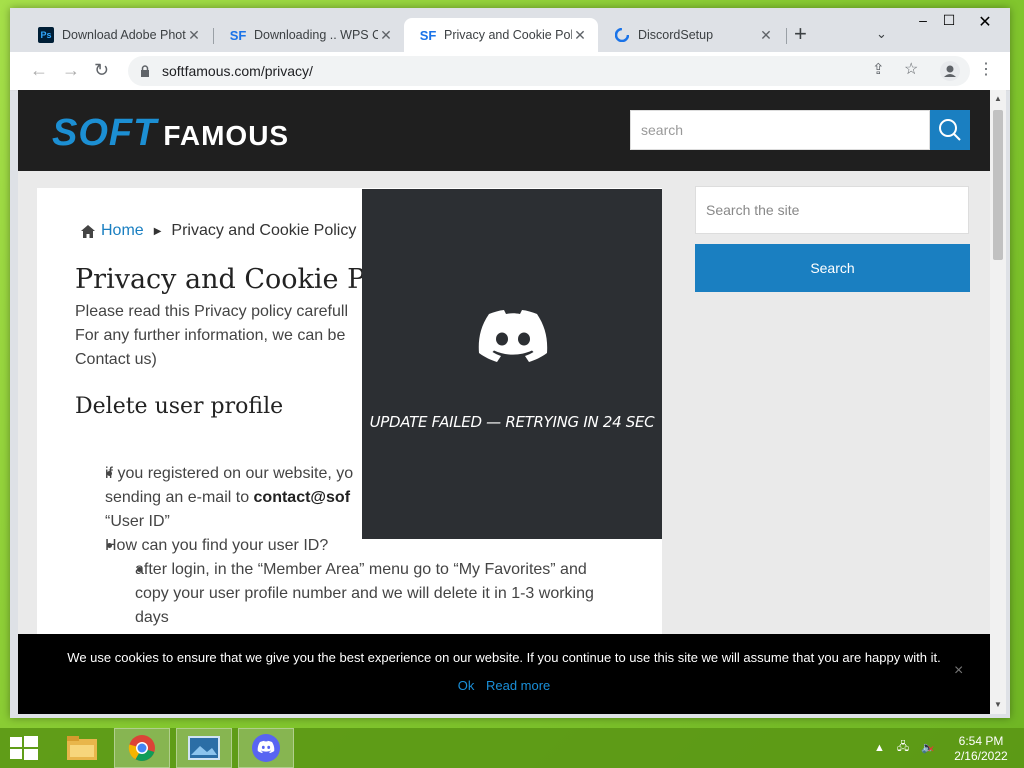 Image resolution: width=1024 pixels, height=768 pixels. What do you see at coordinates (504, 130) in the screenshot?
I see `site-header: SOFT FAMOUS search` at bounding box center [504, 130].